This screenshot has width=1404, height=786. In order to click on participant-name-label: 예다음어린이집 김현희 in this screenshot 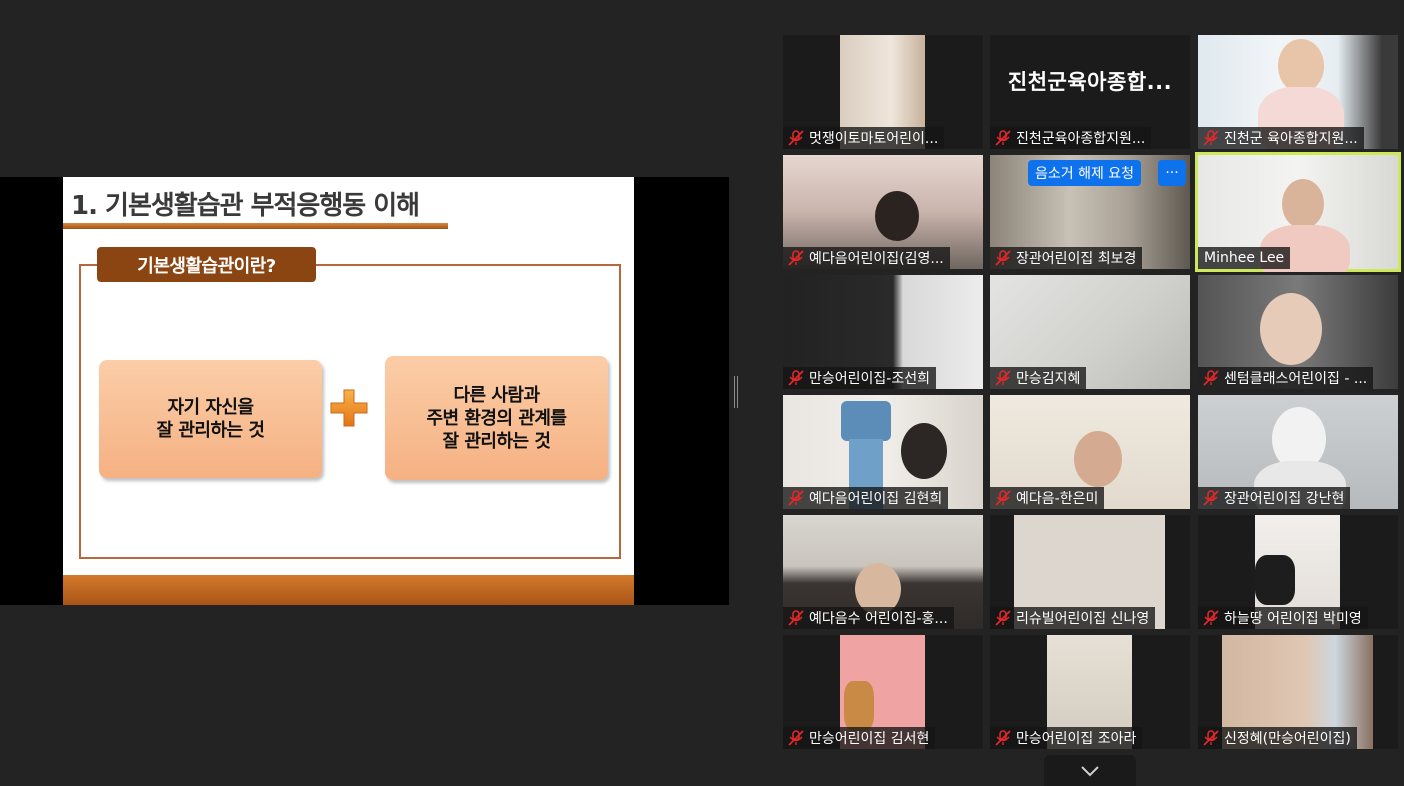, I will do `click(866, 498)`.